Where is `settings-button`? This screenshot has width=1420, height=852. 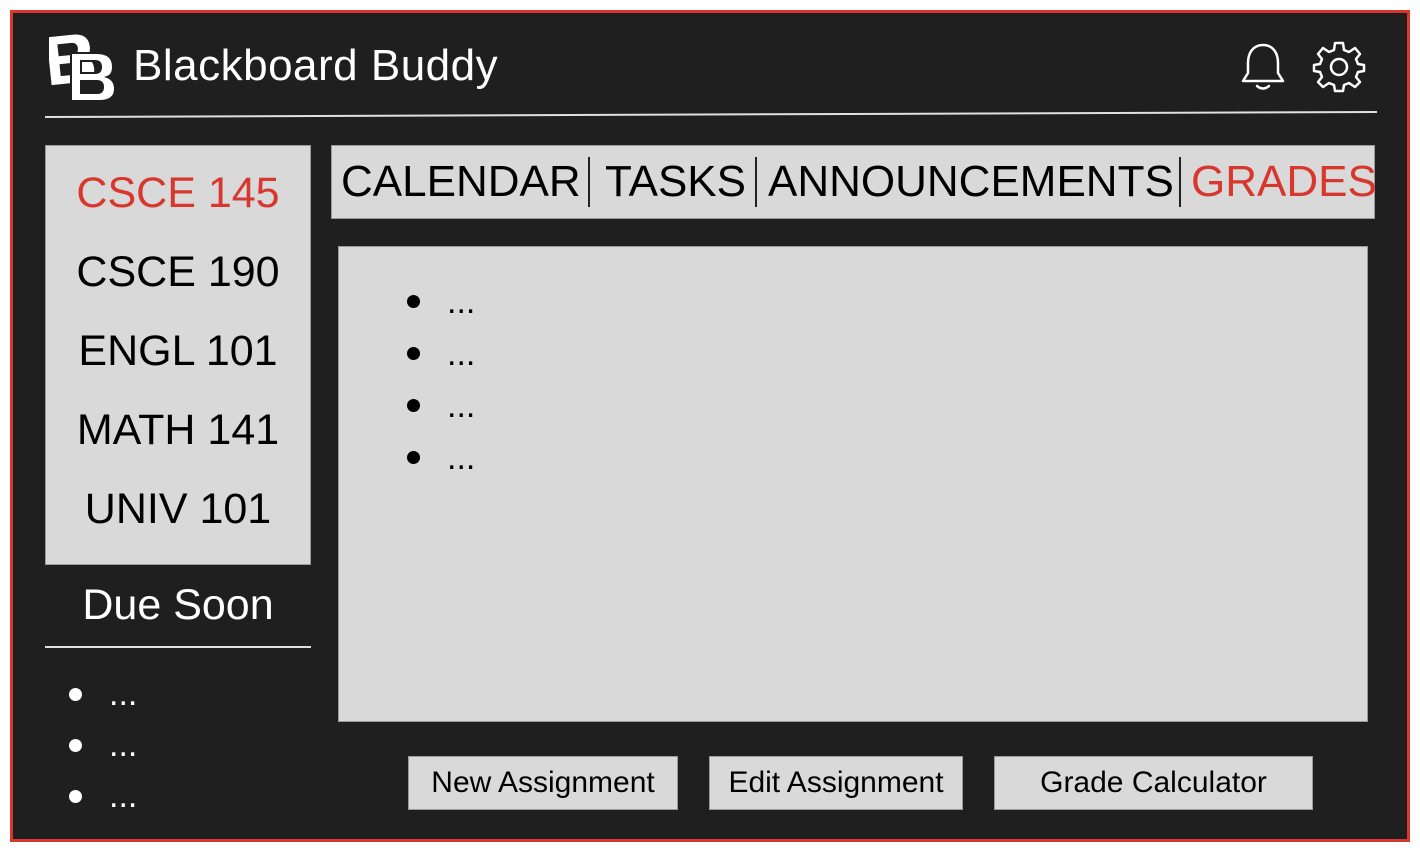 settings-button is located at coordinates (1339, 67).